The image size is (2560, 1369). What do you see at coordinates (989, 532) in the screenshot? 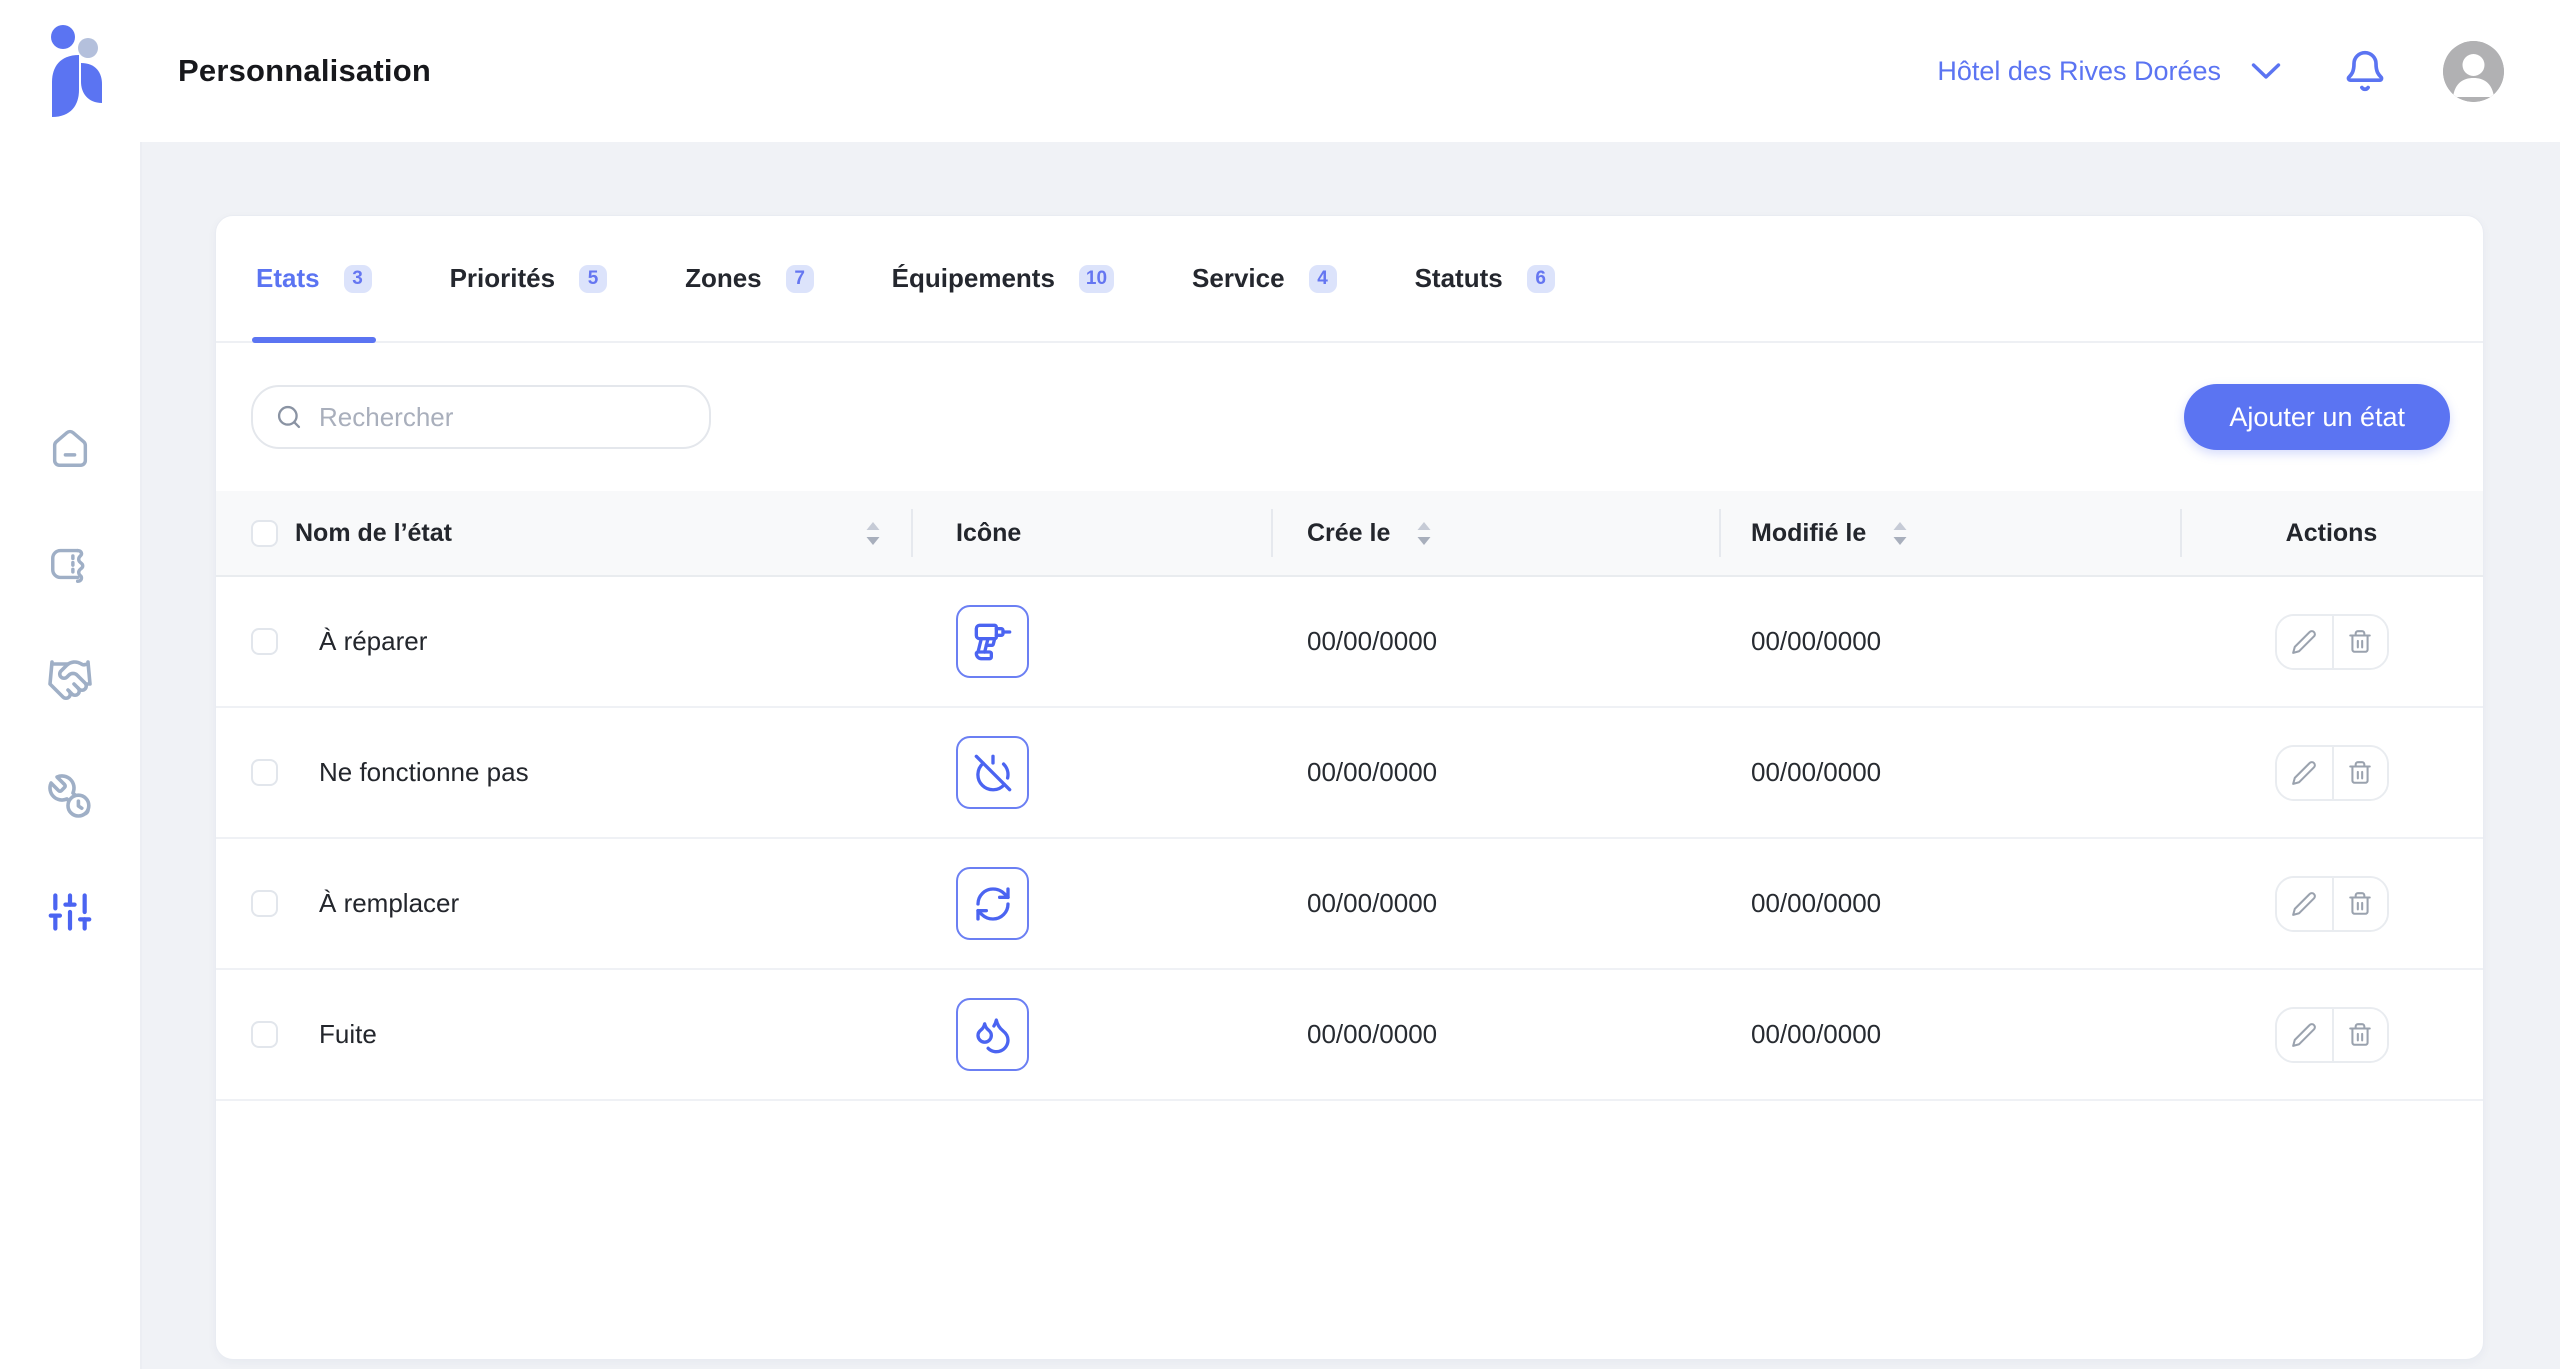
I see `column-header-icon: Icône` at bounding box center [989, 532].